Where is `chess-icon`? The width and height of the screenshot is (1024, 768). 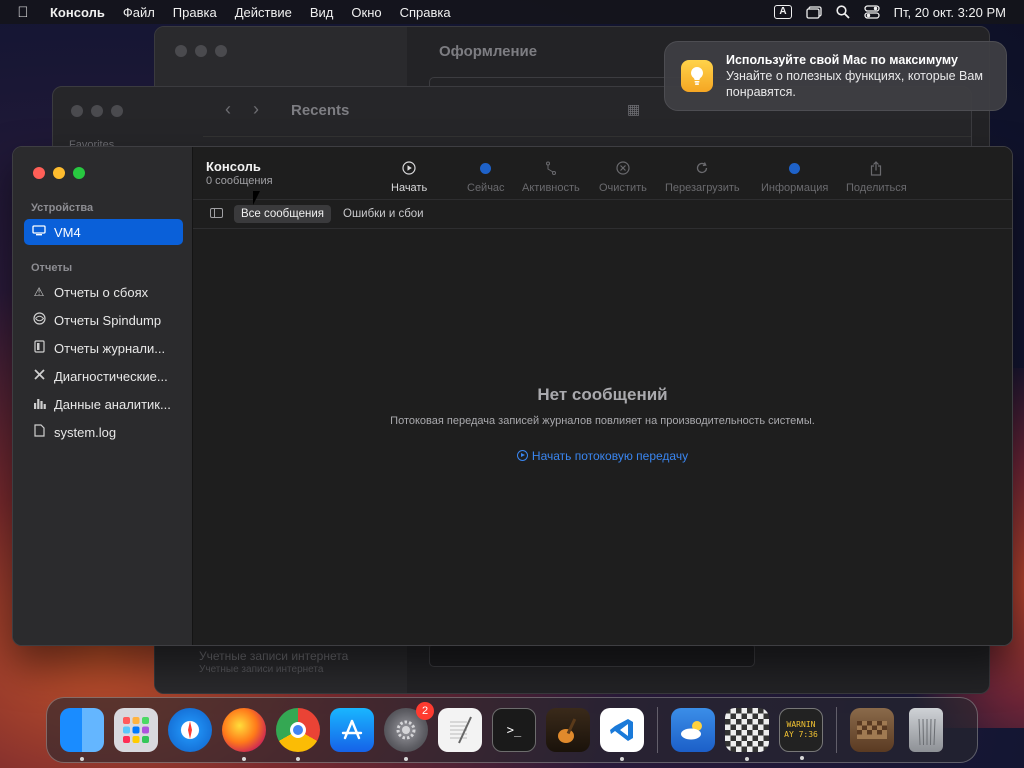
chess-icon is located at coordinates (747, 734).